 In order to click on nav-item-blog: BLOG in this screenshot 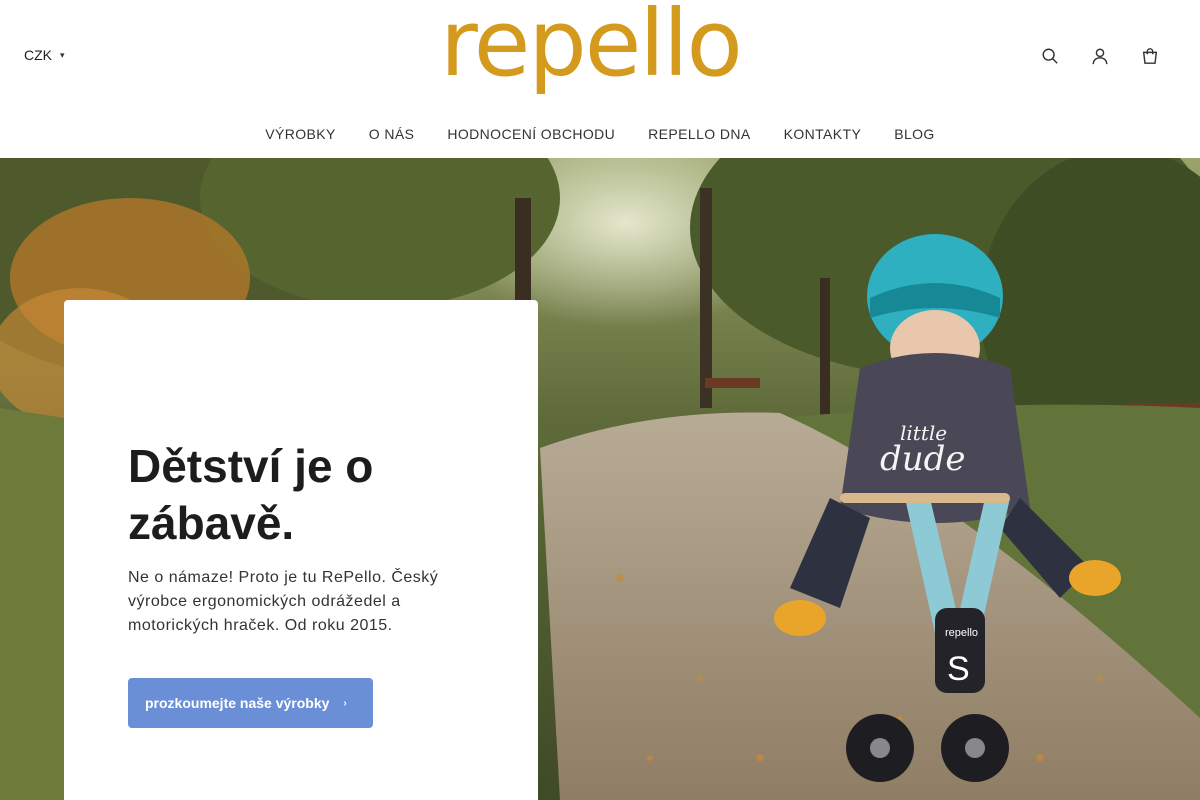, I will do `click(915, 134)`.